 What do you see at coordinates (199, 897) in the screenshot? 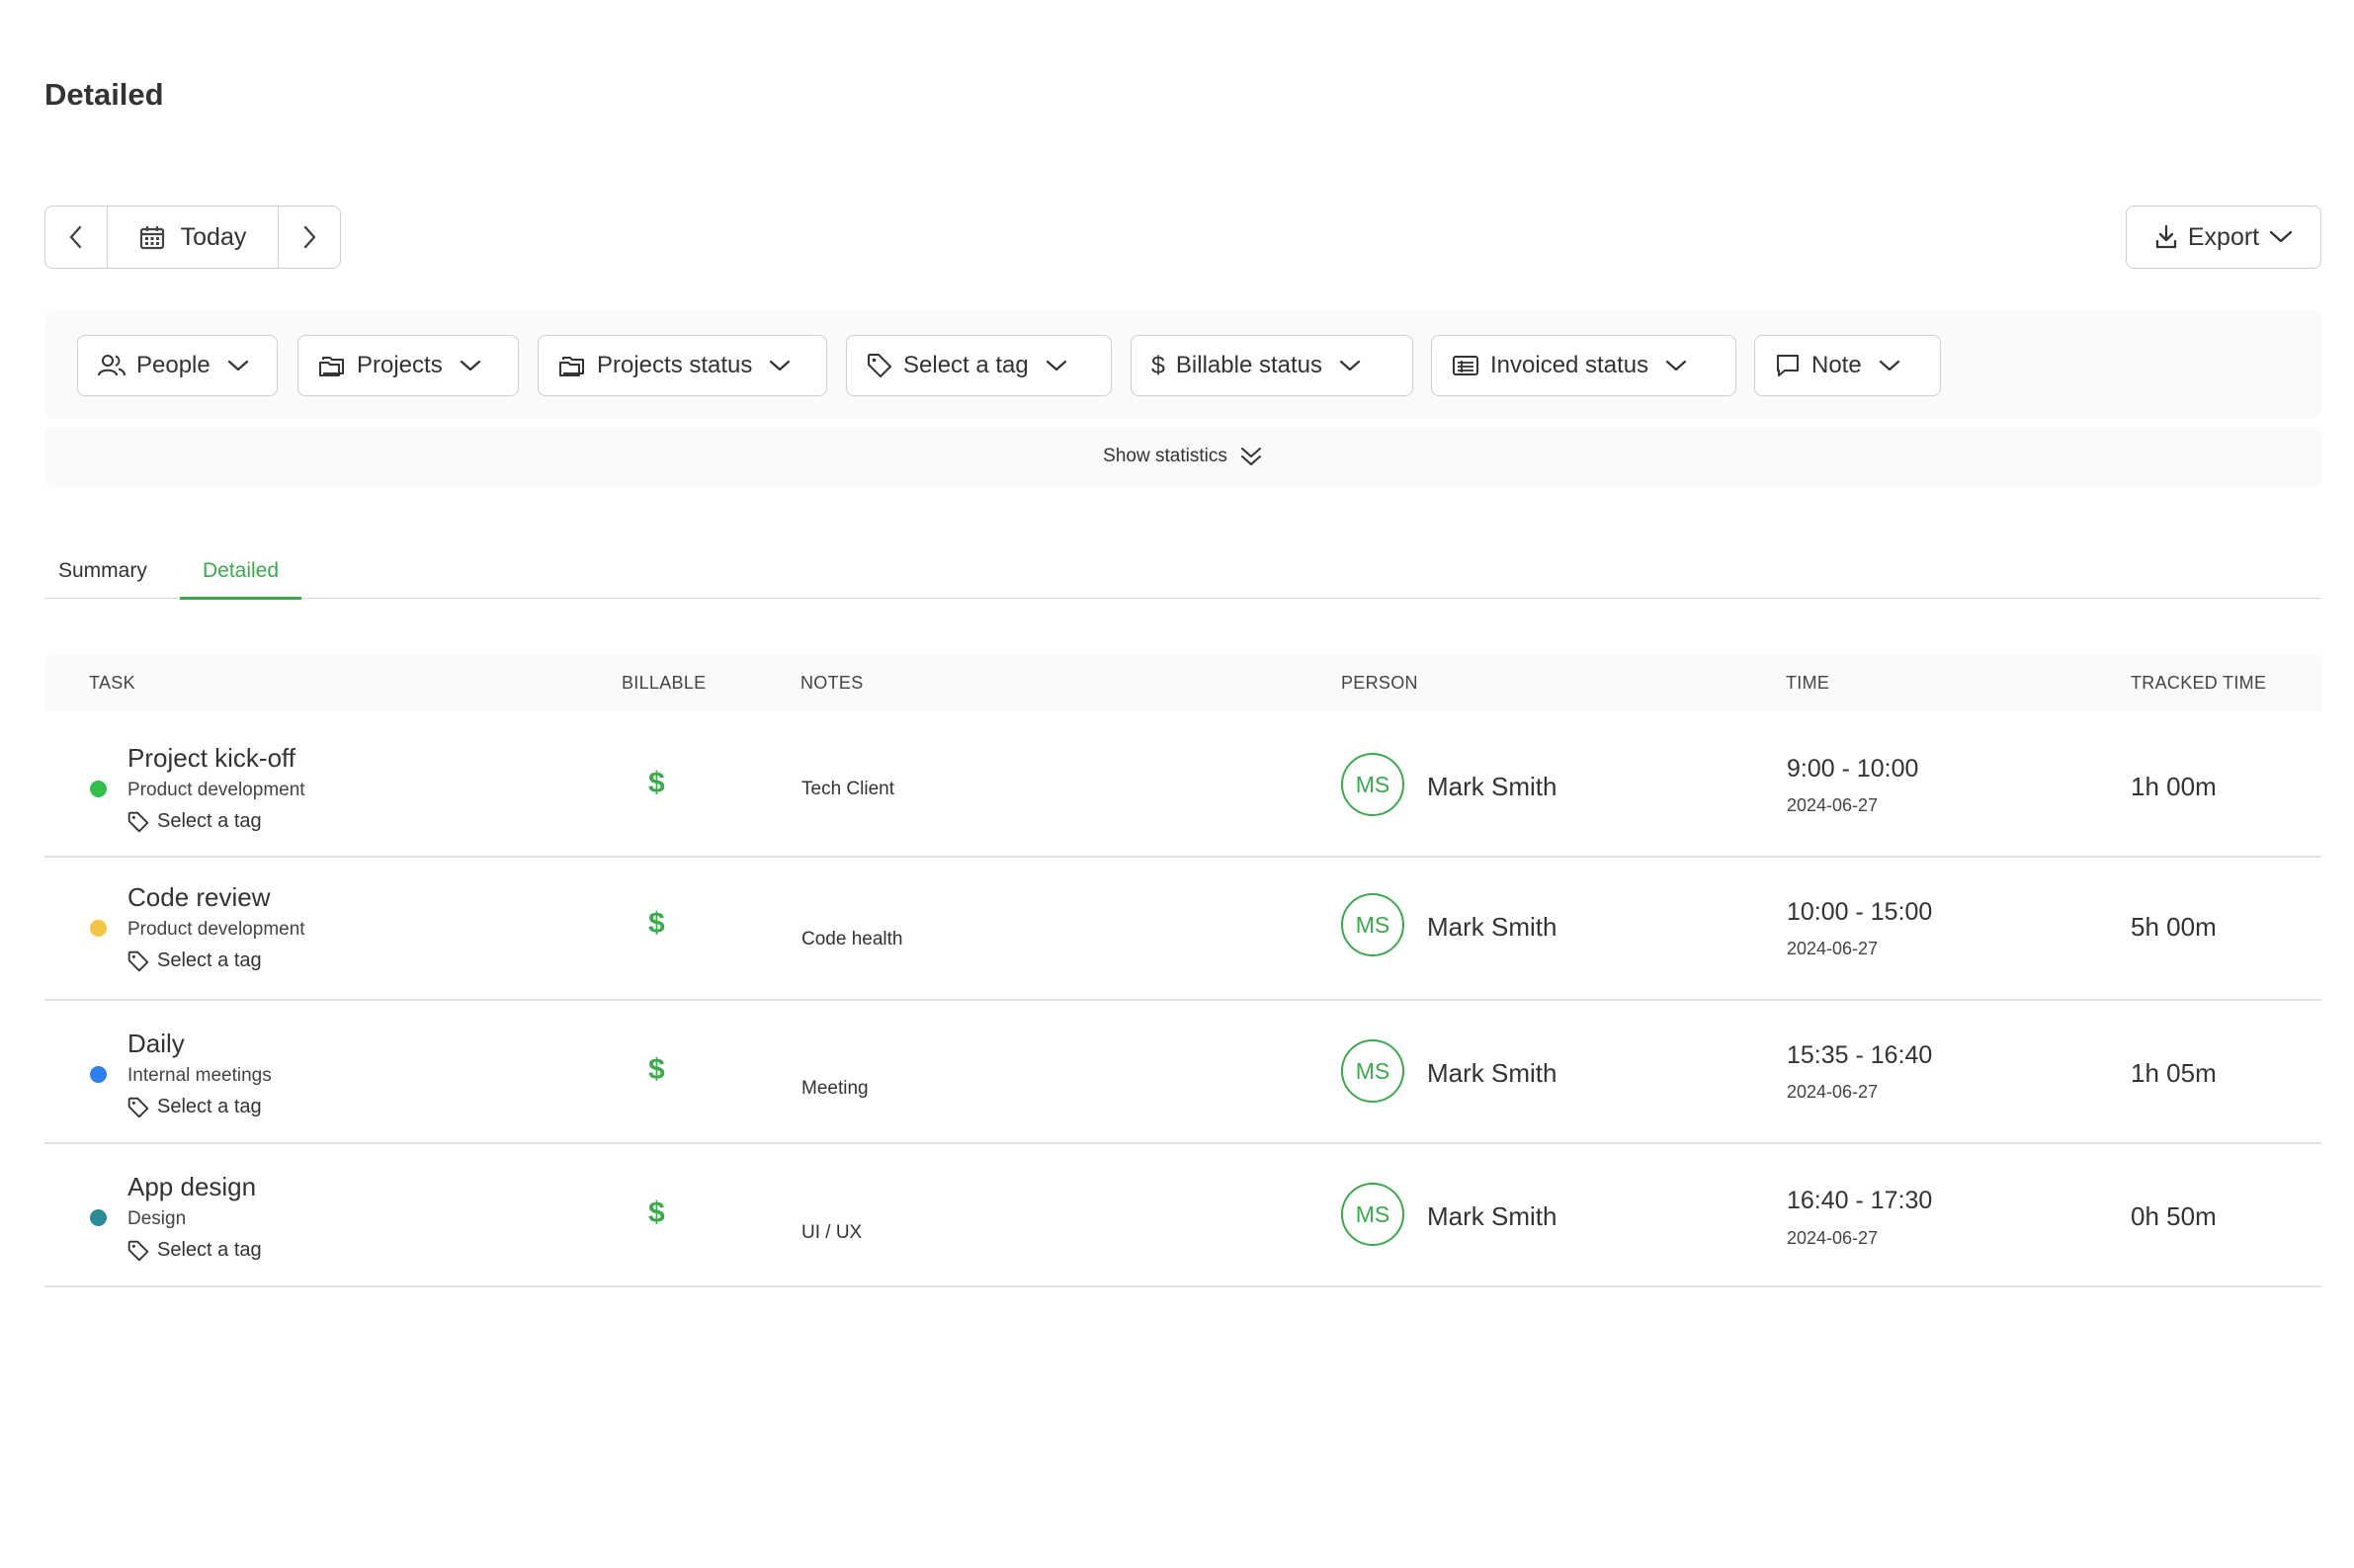
I see `task-name: Code review` at bounding box center [199, 897].